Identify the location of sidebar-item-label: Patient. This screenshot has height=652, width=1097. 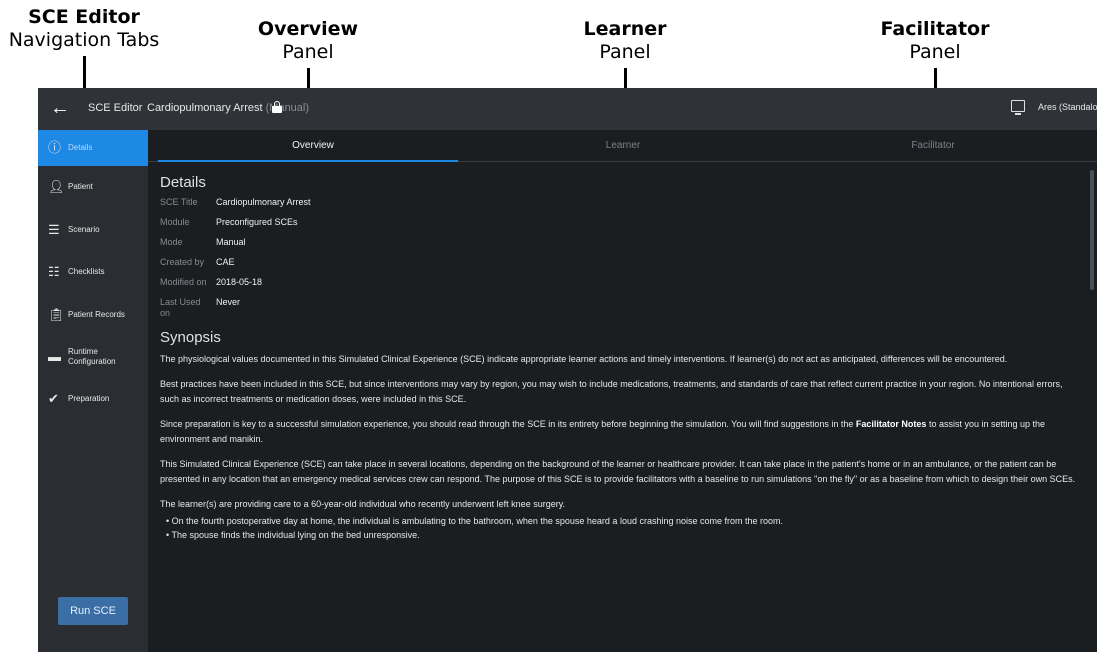
(80, 186).